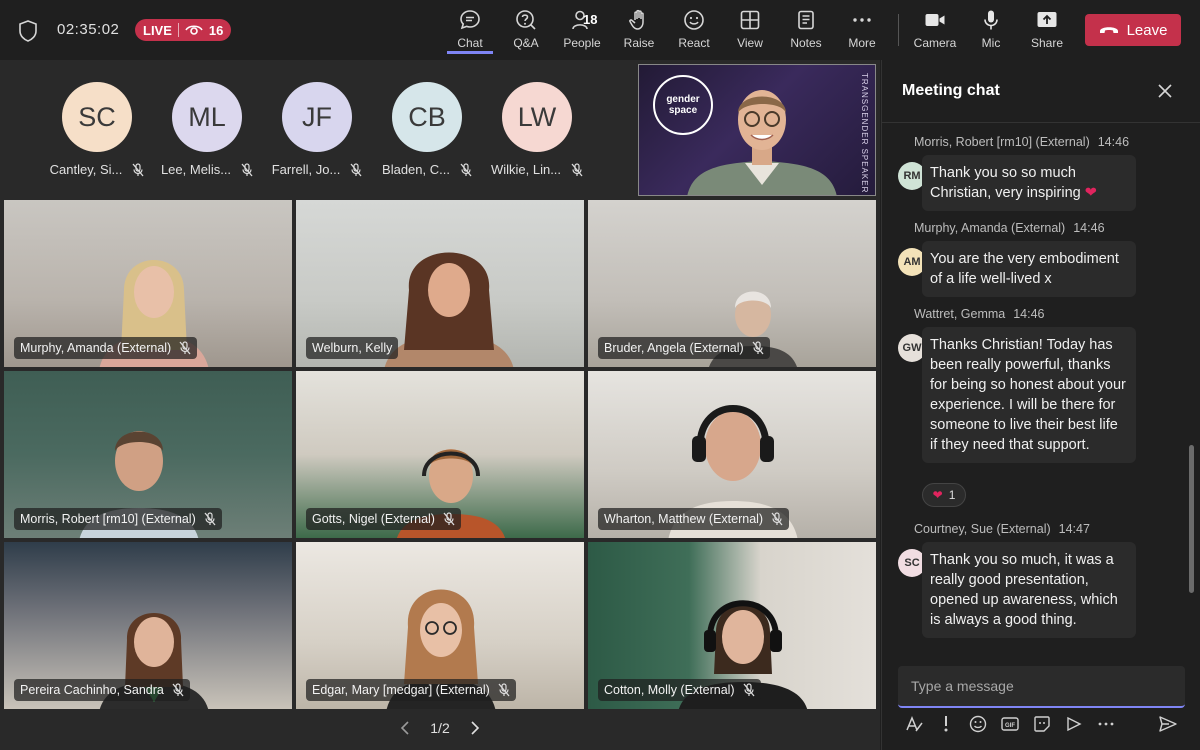 This screenshot has height=750, width=1200. I want to click on side-banner-text: TRANSGENDER SPEAKER, so click(864, 133).